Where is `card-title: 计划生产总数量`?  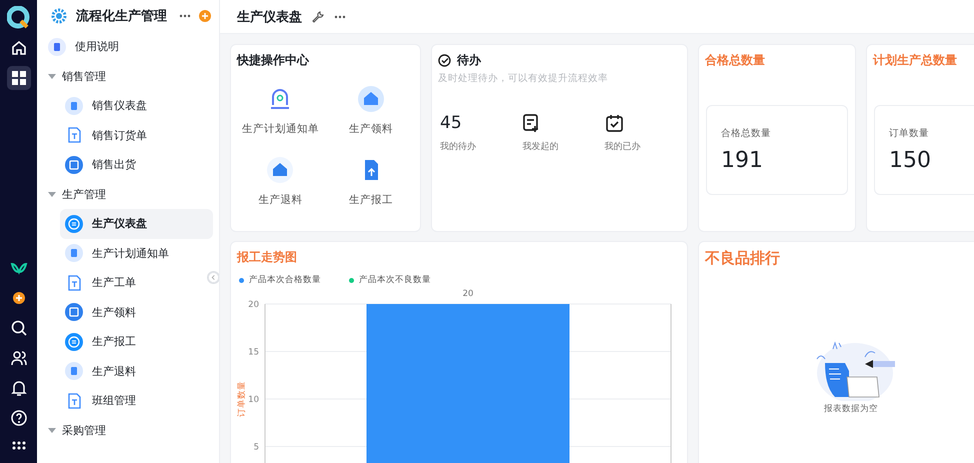
card-title: 计划生产总数量 is located at coordinates (915, 60).